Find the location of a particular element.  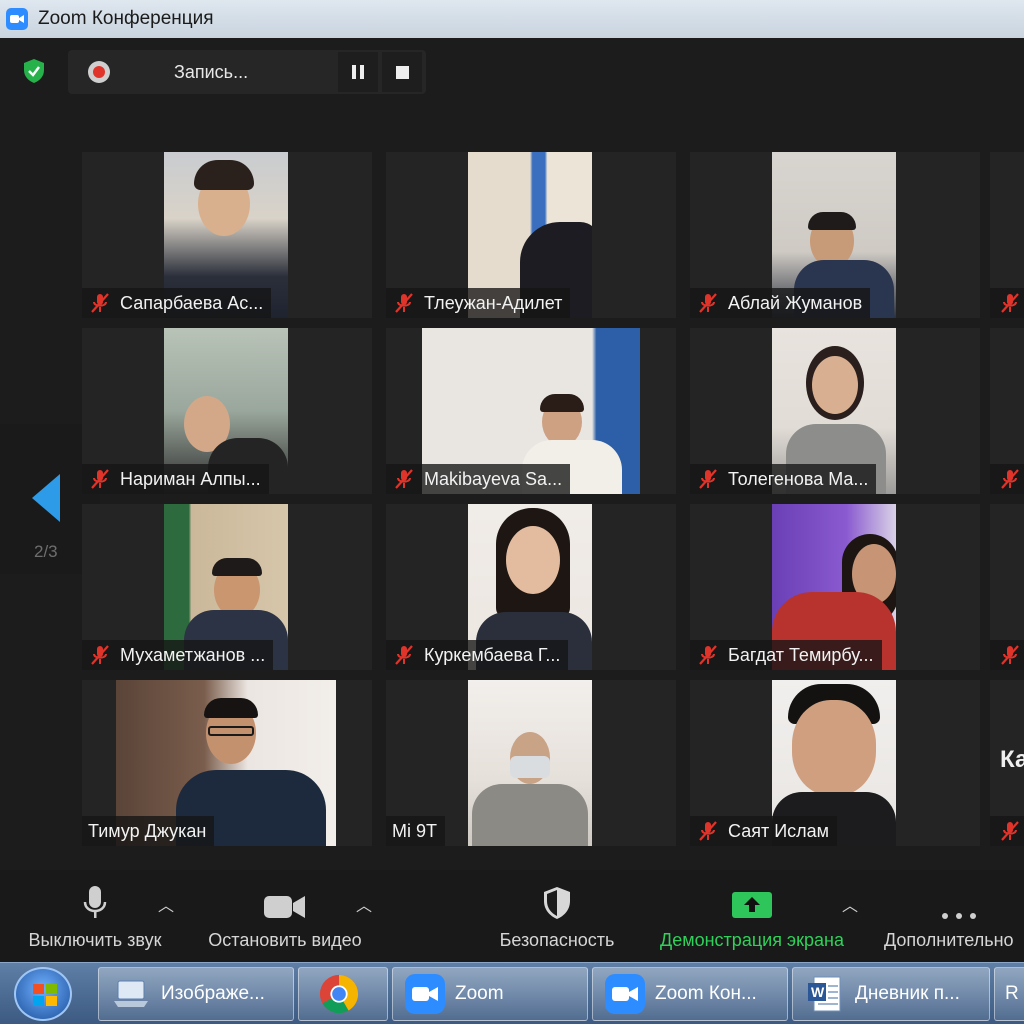

window-titlebar: Zoom Конференция is located at coordinates (512, 19).